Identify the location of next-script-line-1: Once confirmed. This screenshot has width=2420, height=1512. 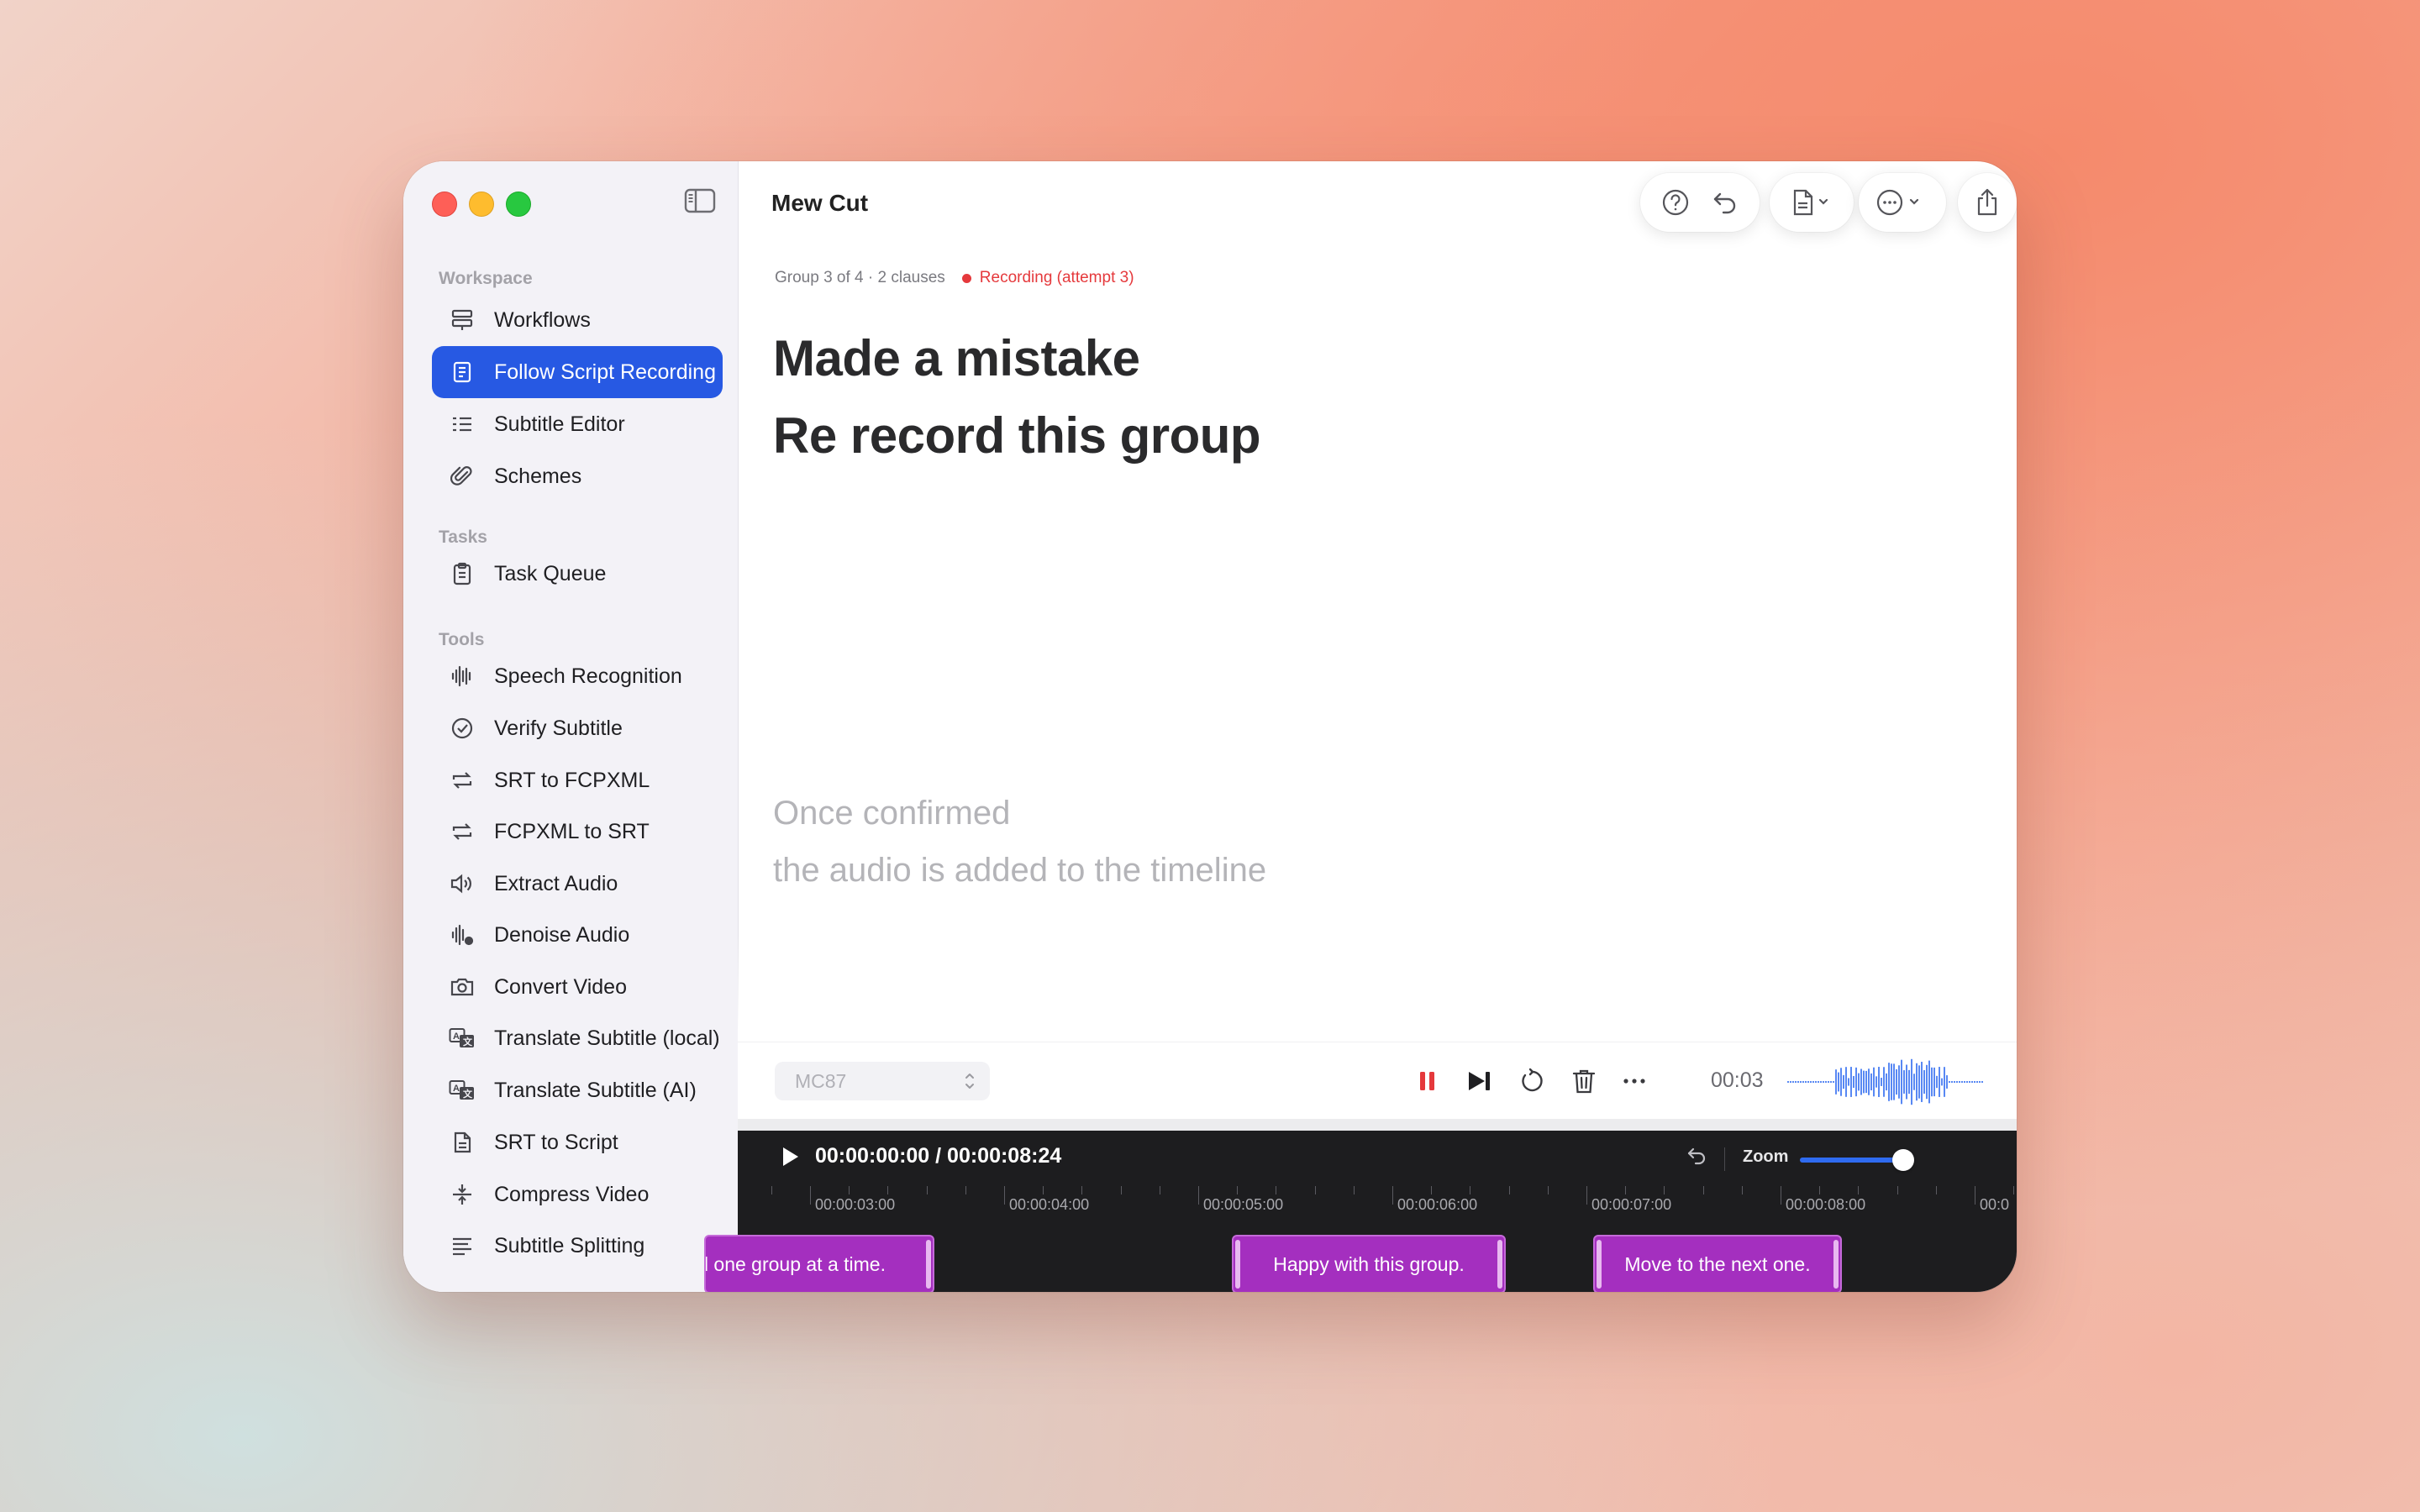
(892, 813).